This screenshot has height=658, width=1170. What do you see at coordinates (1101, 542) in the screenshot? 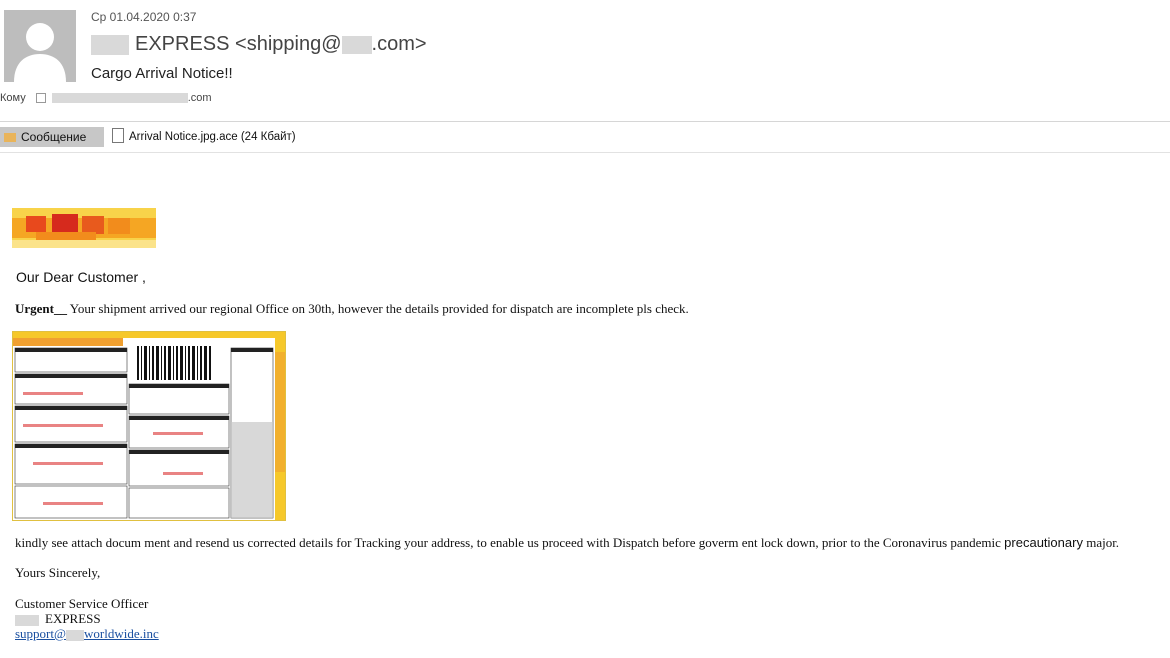
I see `instruction-end: major.` at bounding box center [1101, 542].